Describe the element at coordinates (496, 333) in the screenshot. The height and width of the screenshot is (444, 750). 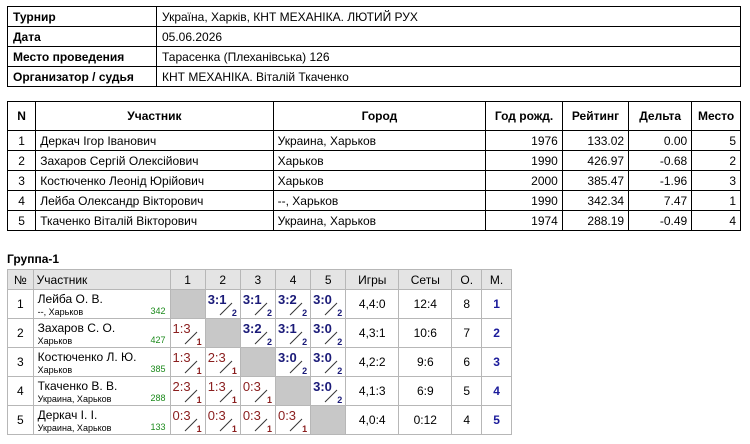
I see `group-place: 2` at that location.